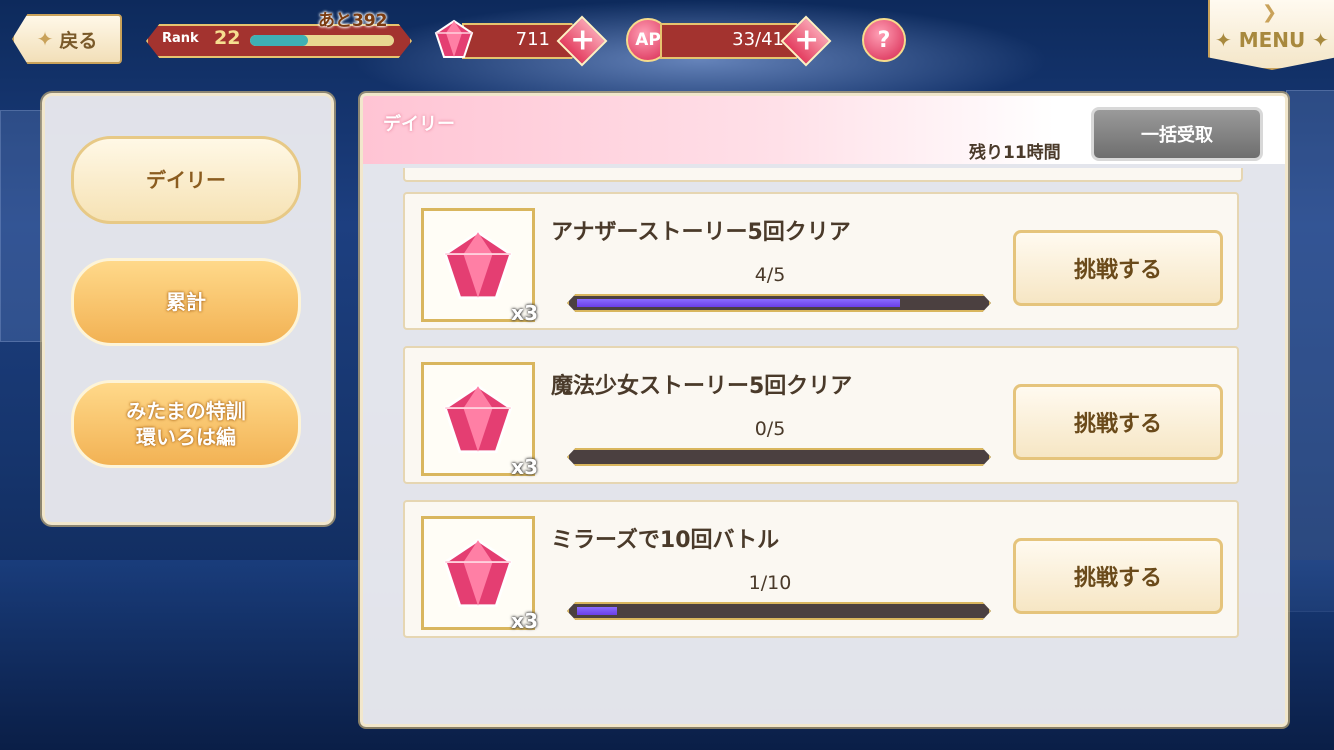 Image resolution: width=1334 pixels, height=750 pixels. I want to click on tab-label: みたまの特訓 環いろは編, so click(186, 424).